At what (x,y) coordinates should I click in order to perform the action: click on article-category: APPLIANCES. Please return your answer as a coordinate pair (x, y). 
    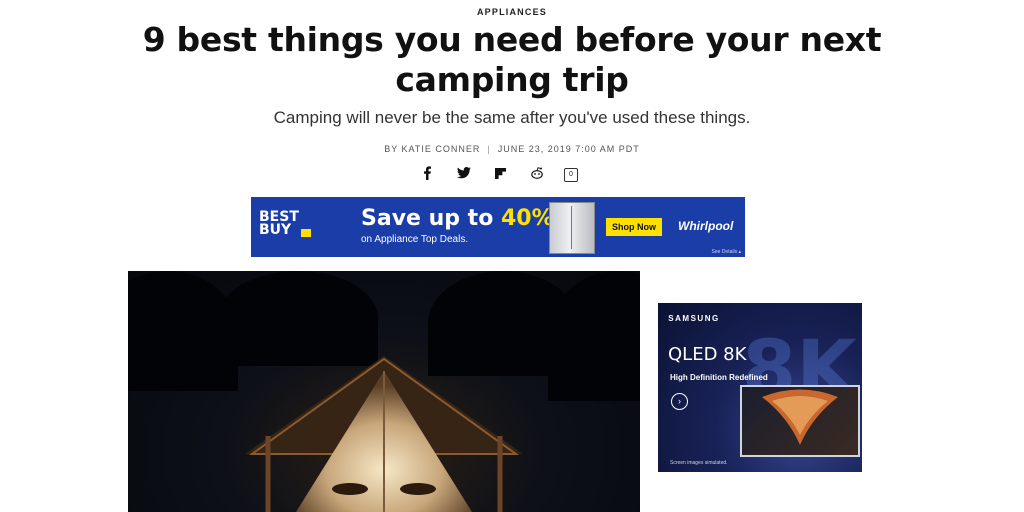
    Looking at the image, I should click on (512, 12).